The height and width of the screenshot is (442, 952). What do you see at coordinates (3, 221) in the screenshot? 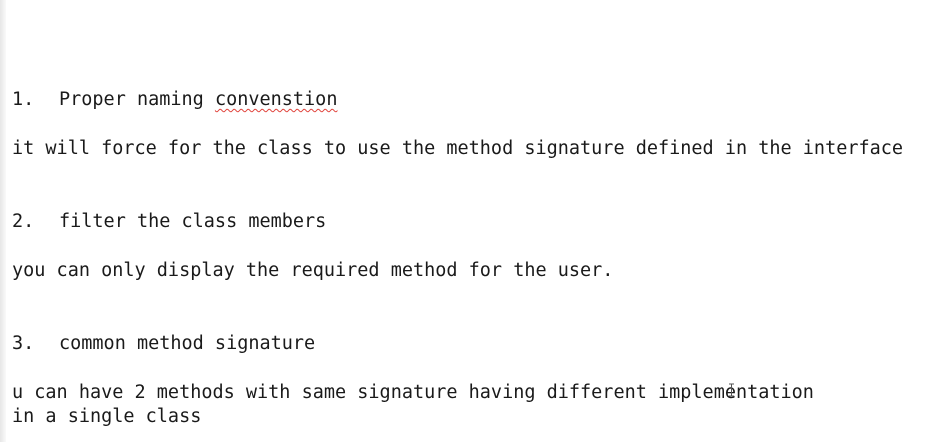
I see `left-edge-shadow` at bounding box center [3, 221].